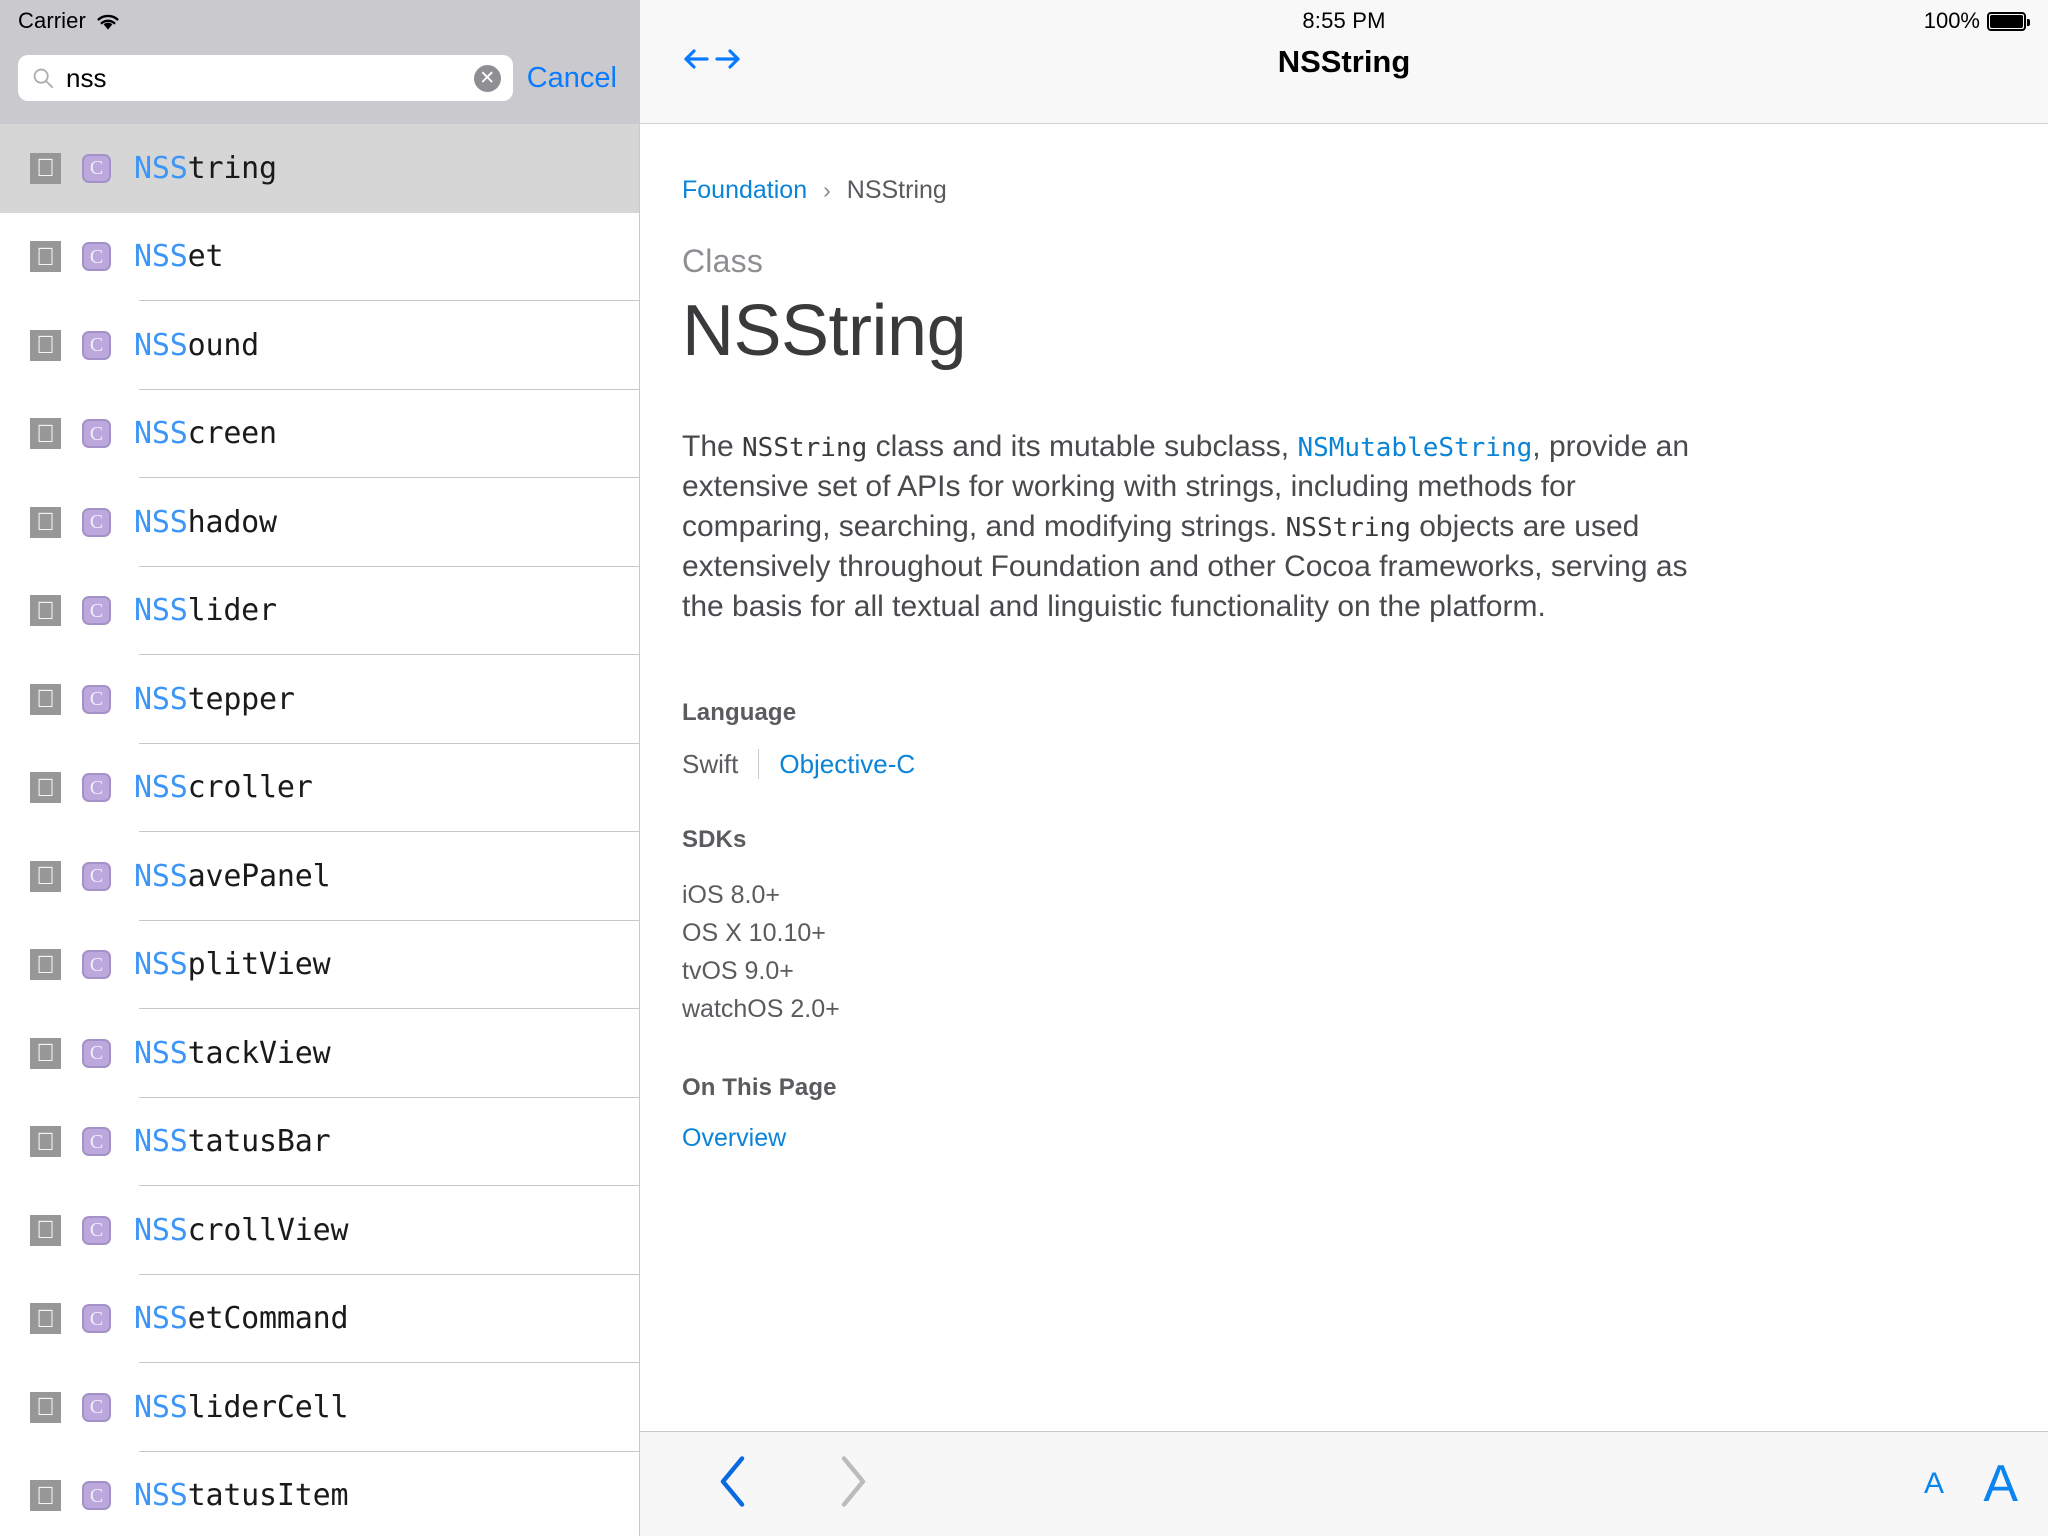  What do you see at coordinates (744, 190) in the screenshot?
I see `breadcrumb-link-foundation: Foundation` at bounding box center [744, 190].